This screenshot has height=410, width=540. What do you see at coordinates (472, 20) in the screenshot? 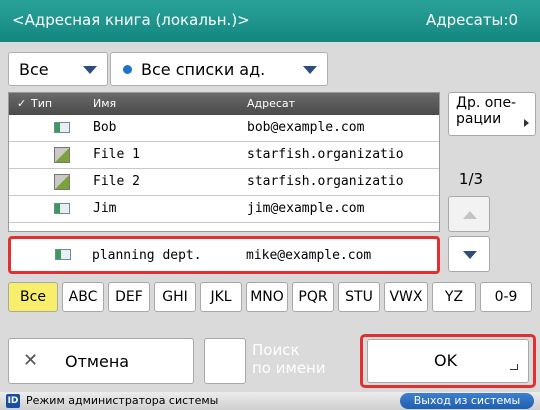
I see `address-count: Адресаты:0` at bounding box center [472, 20].